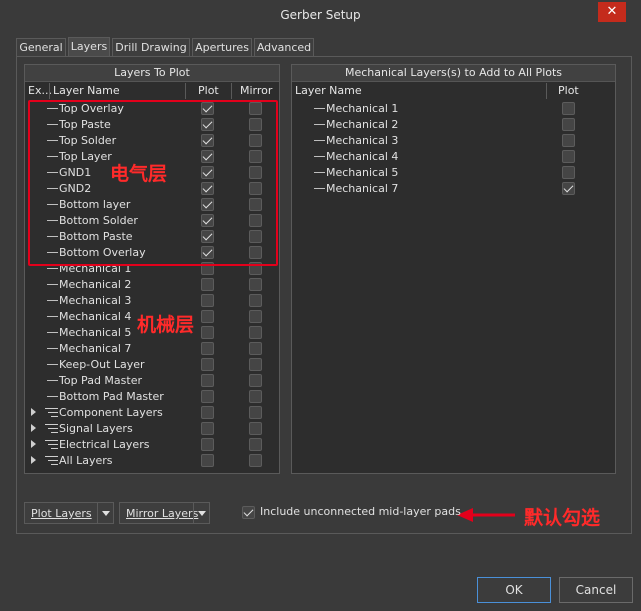  I want to click on layer-name: Mechanical 5, so click(95, 332).